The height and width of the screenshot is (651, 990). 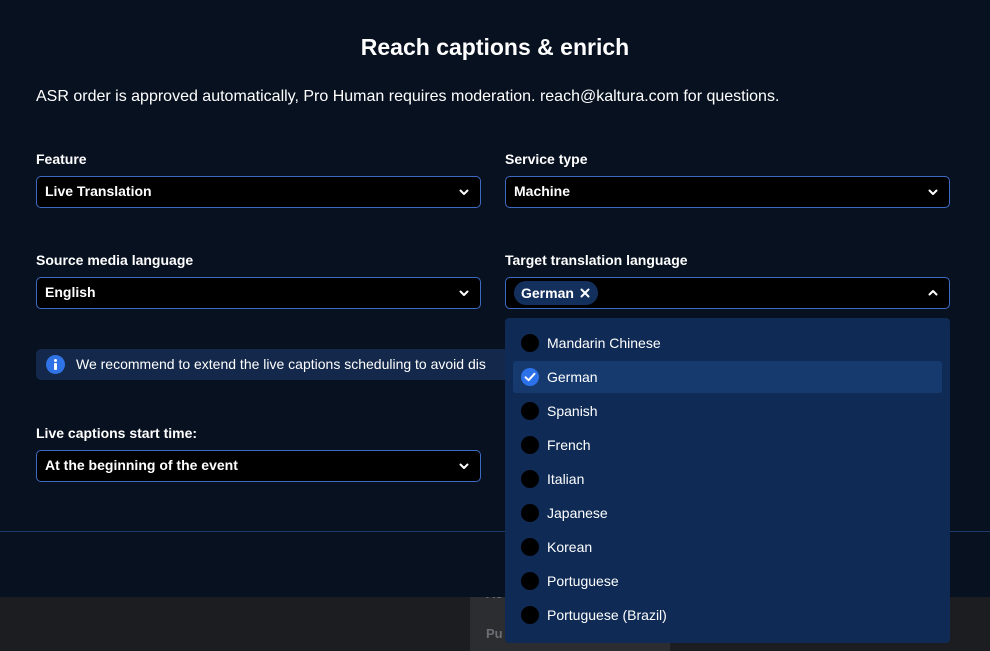 I want to click on start-time-label: Live captions start time:, so click(x=117, y=433).